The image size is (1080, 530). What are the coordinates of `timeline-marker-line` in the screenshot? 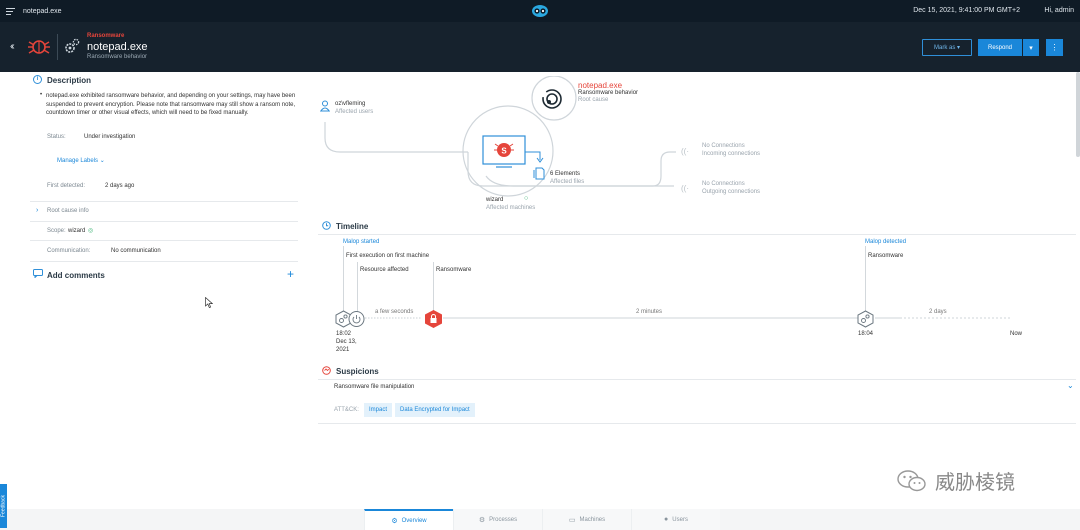 It's located at (343, 279).